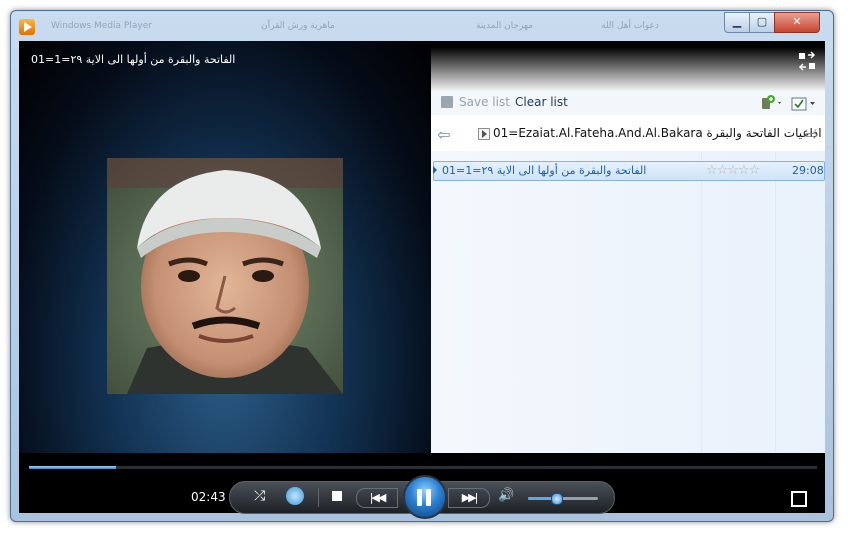  What do you see at coordinates (803, 103) in the screenshot?
I see `list-options-icon` at bounding box center [803, 103].